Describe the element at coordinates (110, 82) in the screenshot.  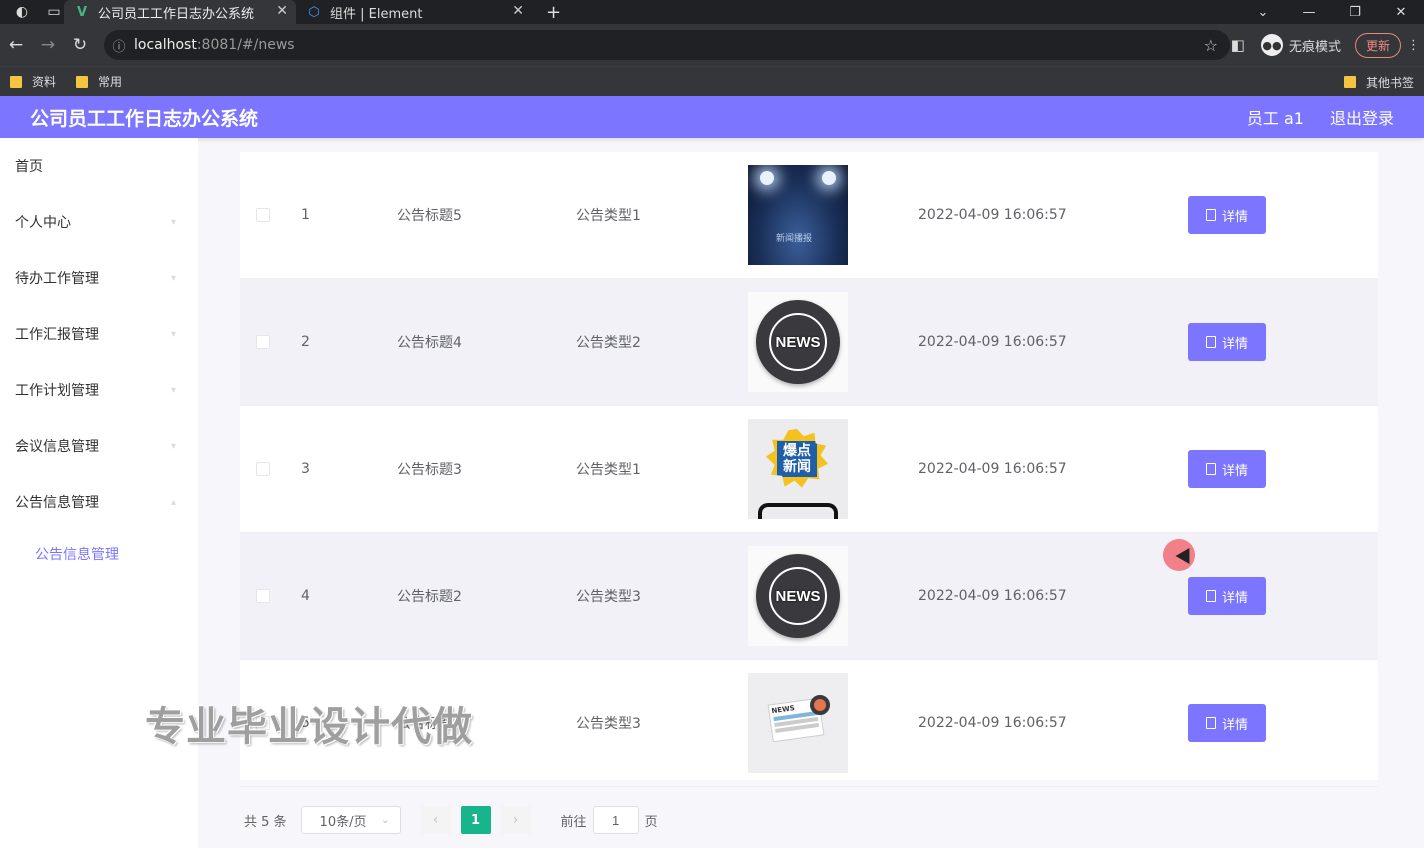
I see `bookmark-label: 常用` at that location.